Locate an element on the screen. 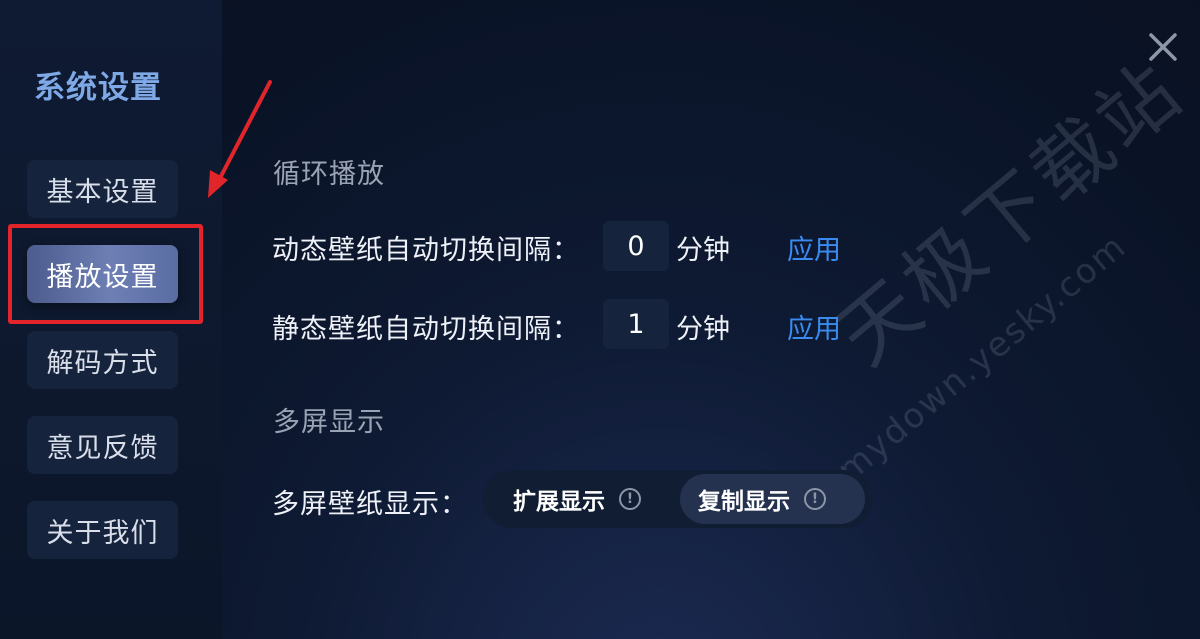  multi-screen-label: 多屏壁纸显示： is located at coordinates (370, 504).